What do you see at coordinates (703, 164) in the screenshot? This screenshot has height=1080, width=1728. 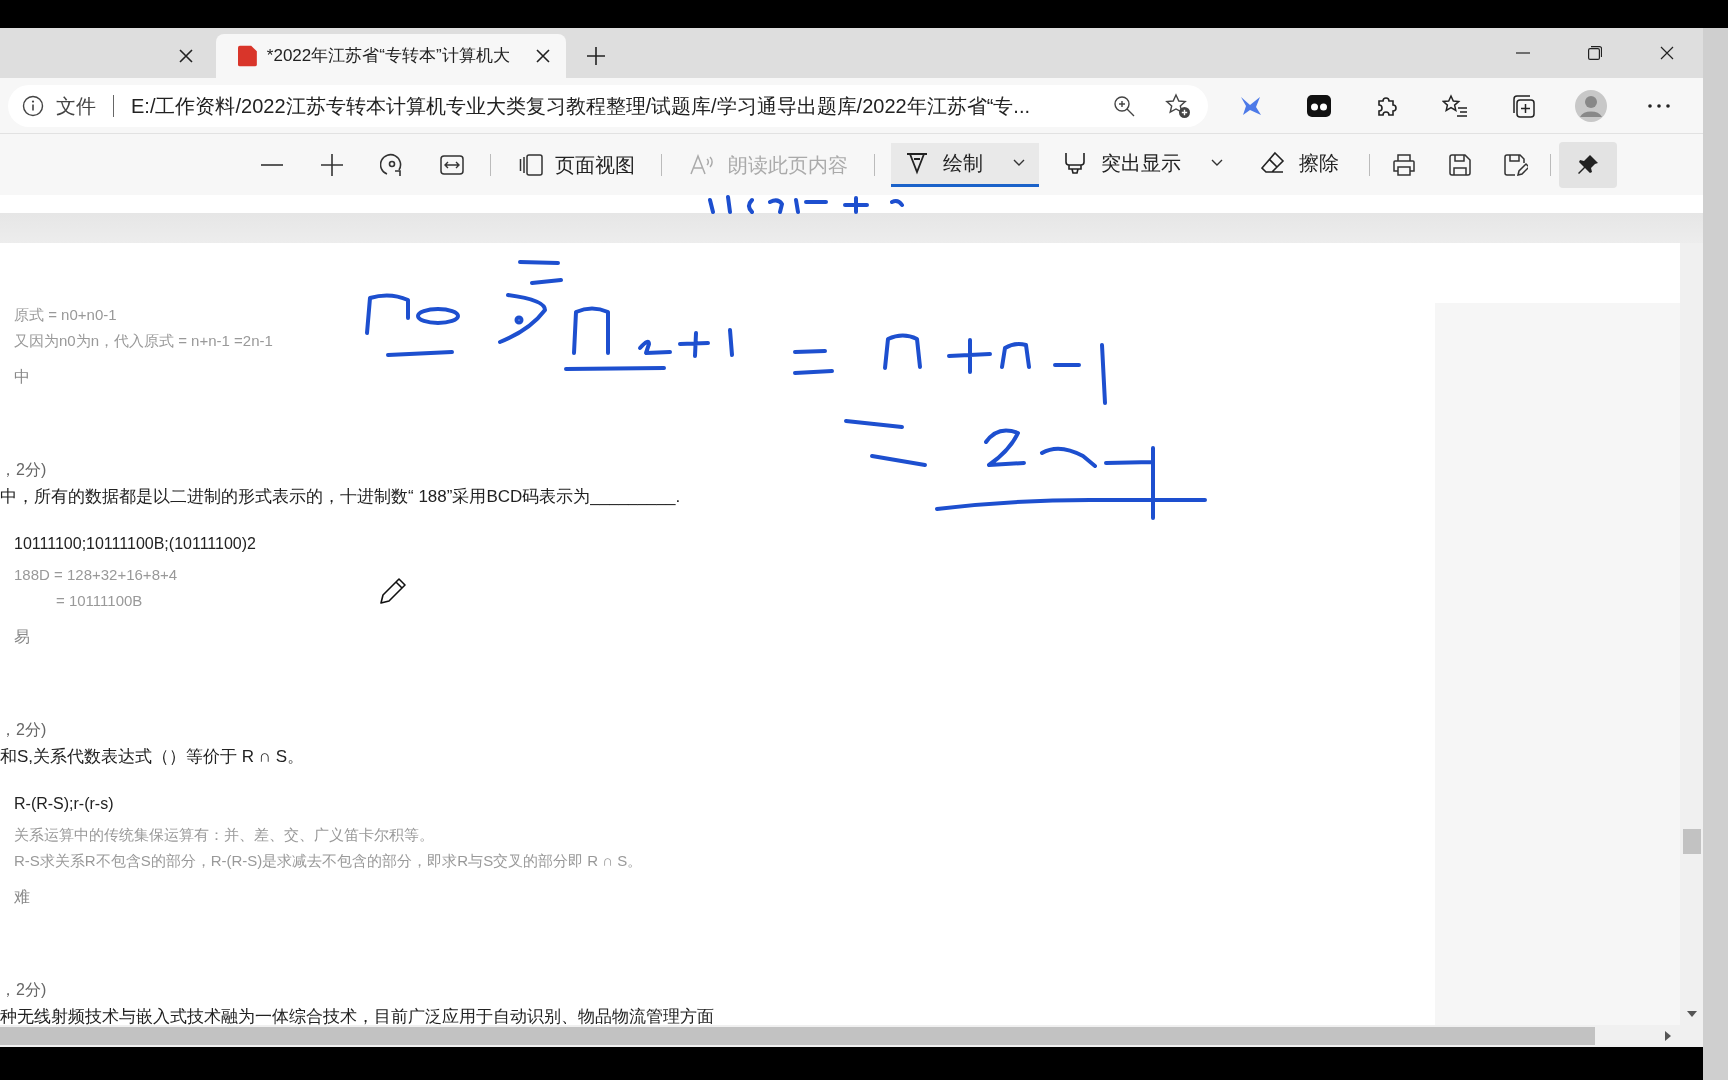 I see `read-aloud-icon` at bounding box center [703, 164].